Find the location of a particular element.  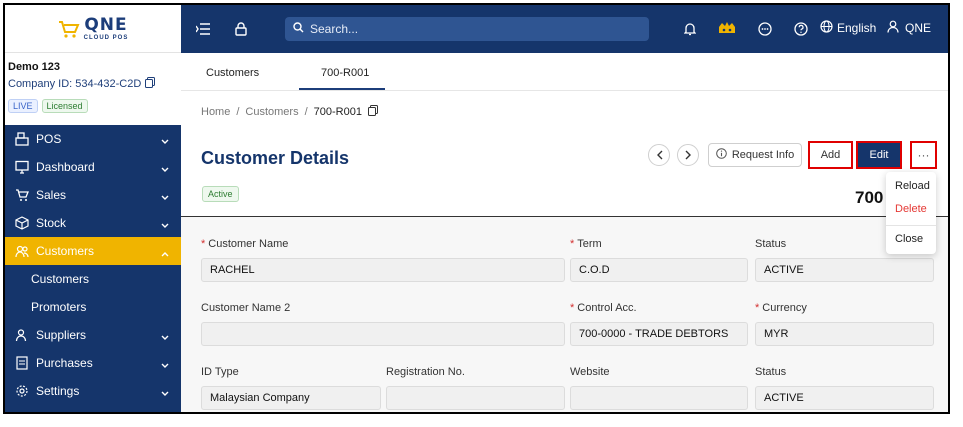

sidebar-item-pos: POS is located at coordinates (93, 139).